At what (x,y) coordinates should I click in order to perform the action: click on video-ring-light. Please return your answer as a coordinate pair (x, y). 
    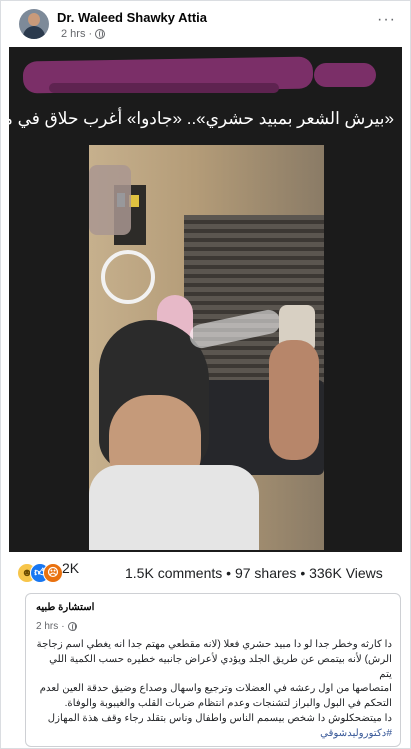
    Looking at the image, I should click on (128, 277).